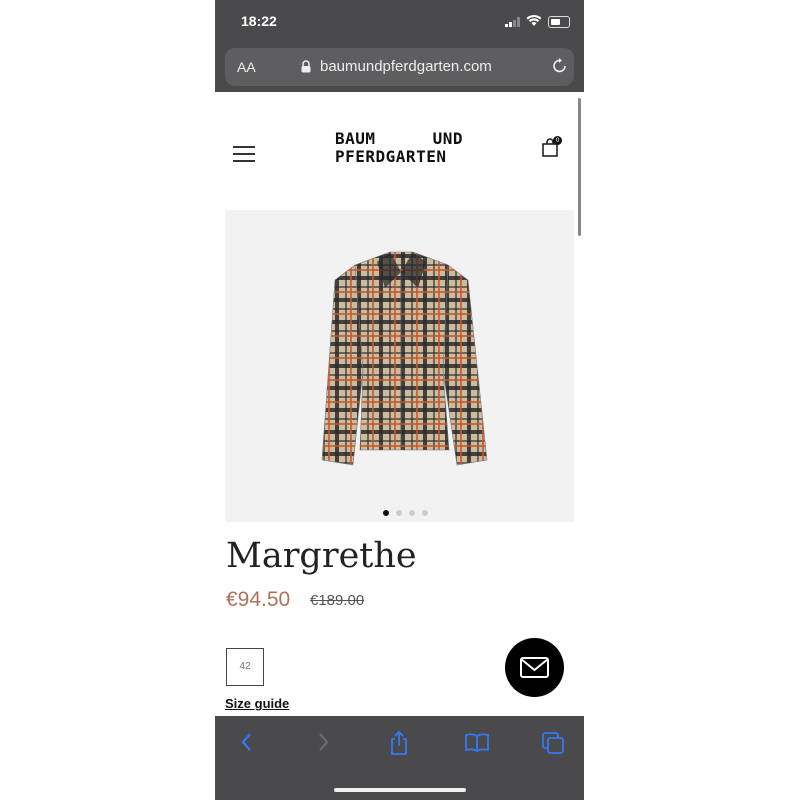 Image resolution: width=800 pixels, height=800 pixels. Describe the element at coordinates (245, 667) in the screenshot. I see `size-option-42: 42` at that location.